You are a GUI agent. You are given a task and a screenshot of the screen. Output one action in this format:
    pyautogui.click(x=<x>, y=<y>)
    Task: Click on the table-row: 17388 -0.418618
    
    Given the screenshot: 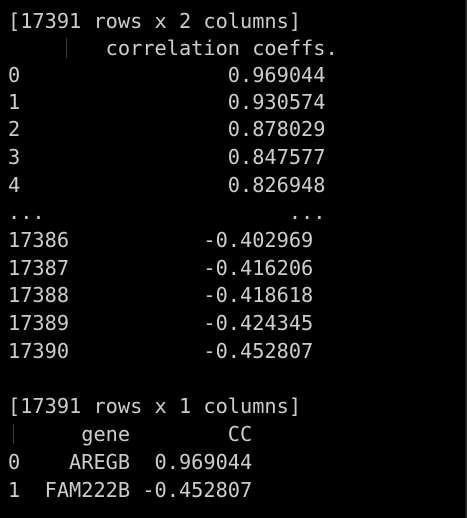 What is the action you would take?
    pyautogui.click(x=161, y=295)
    